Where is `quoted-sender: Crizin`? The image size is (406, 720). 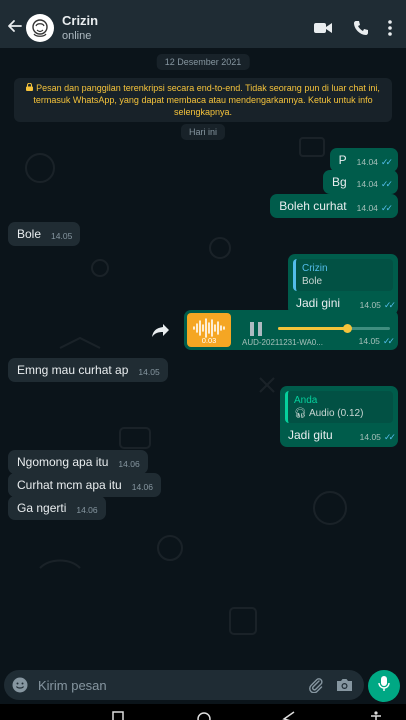 quoted-sender: Crizin is located at coordinates (315, 268).